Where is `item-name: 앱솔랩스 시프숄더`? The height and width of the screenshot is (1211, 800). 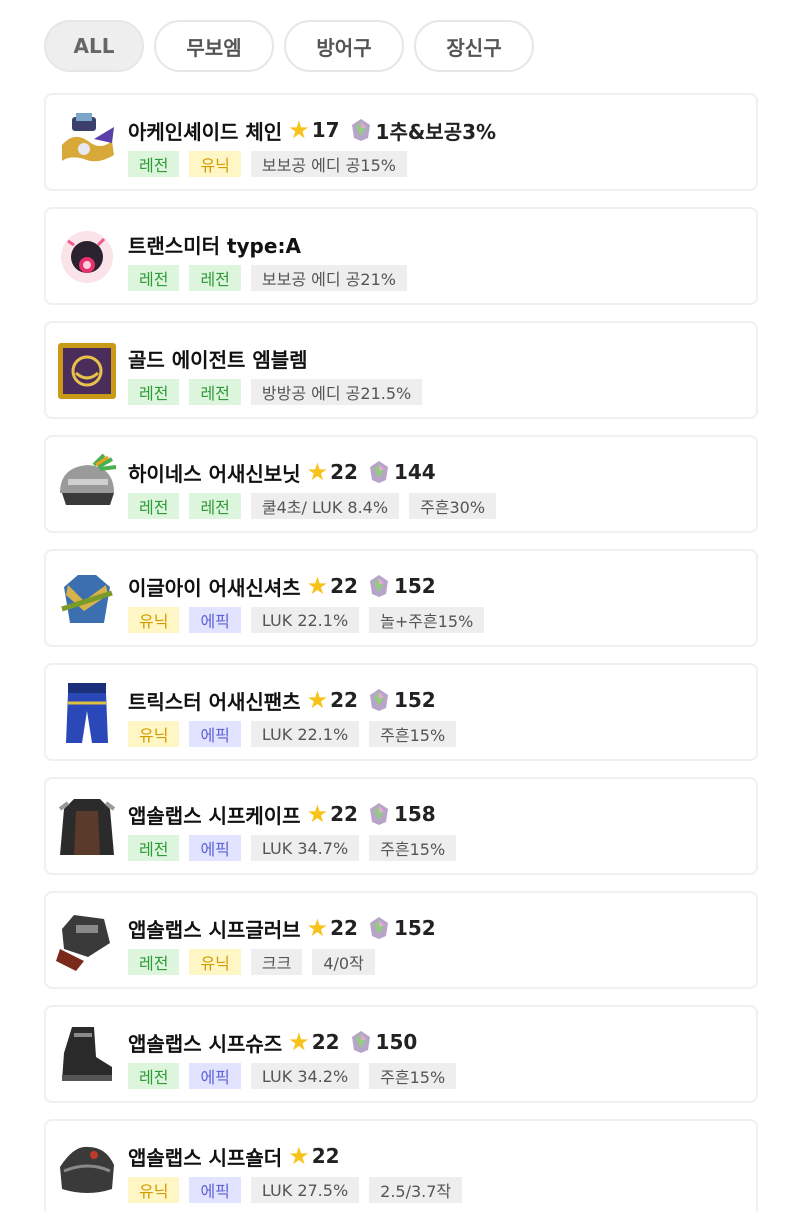 item-name: 앱솔랩스 시프숄더 is located at coordinates (205, 1157).